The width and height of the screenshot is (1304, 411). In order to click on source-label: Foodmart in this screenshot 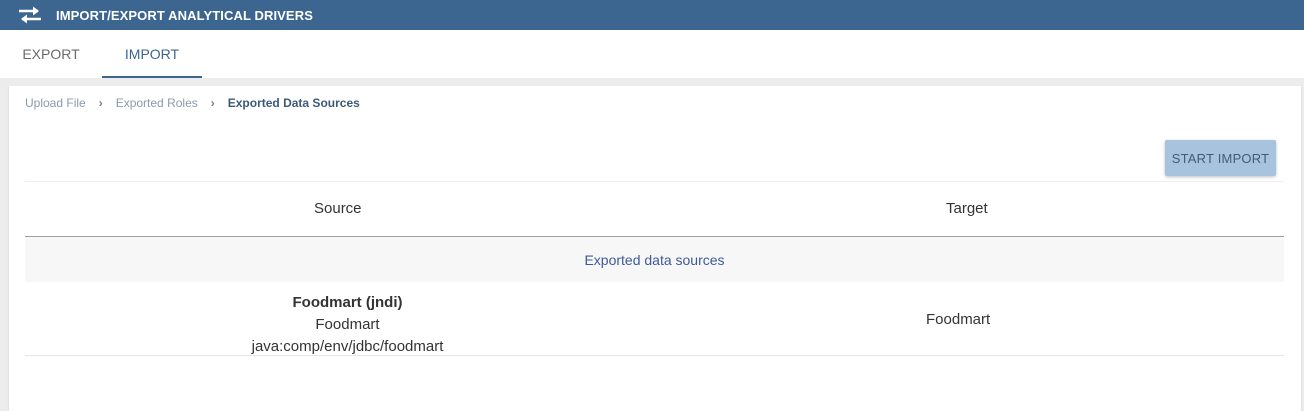, I will do `click(347, 324)`.